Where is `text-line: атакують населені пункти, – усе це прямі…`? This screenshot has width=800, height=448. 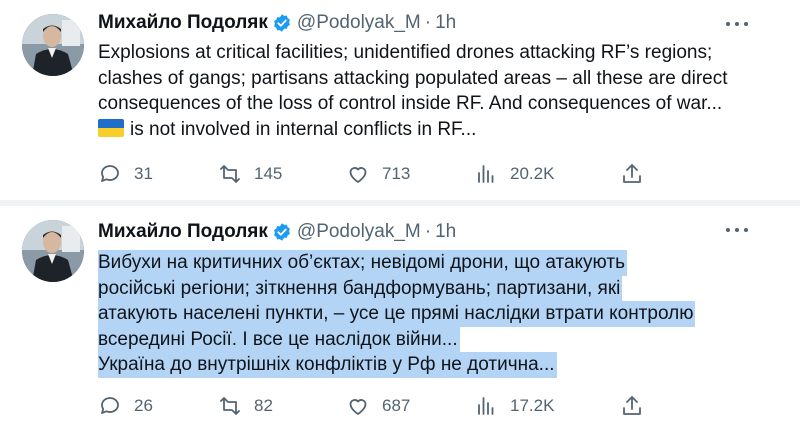 text-line: атакують населені пункти, – усе це прямі… is located at coordinates (397, 314).